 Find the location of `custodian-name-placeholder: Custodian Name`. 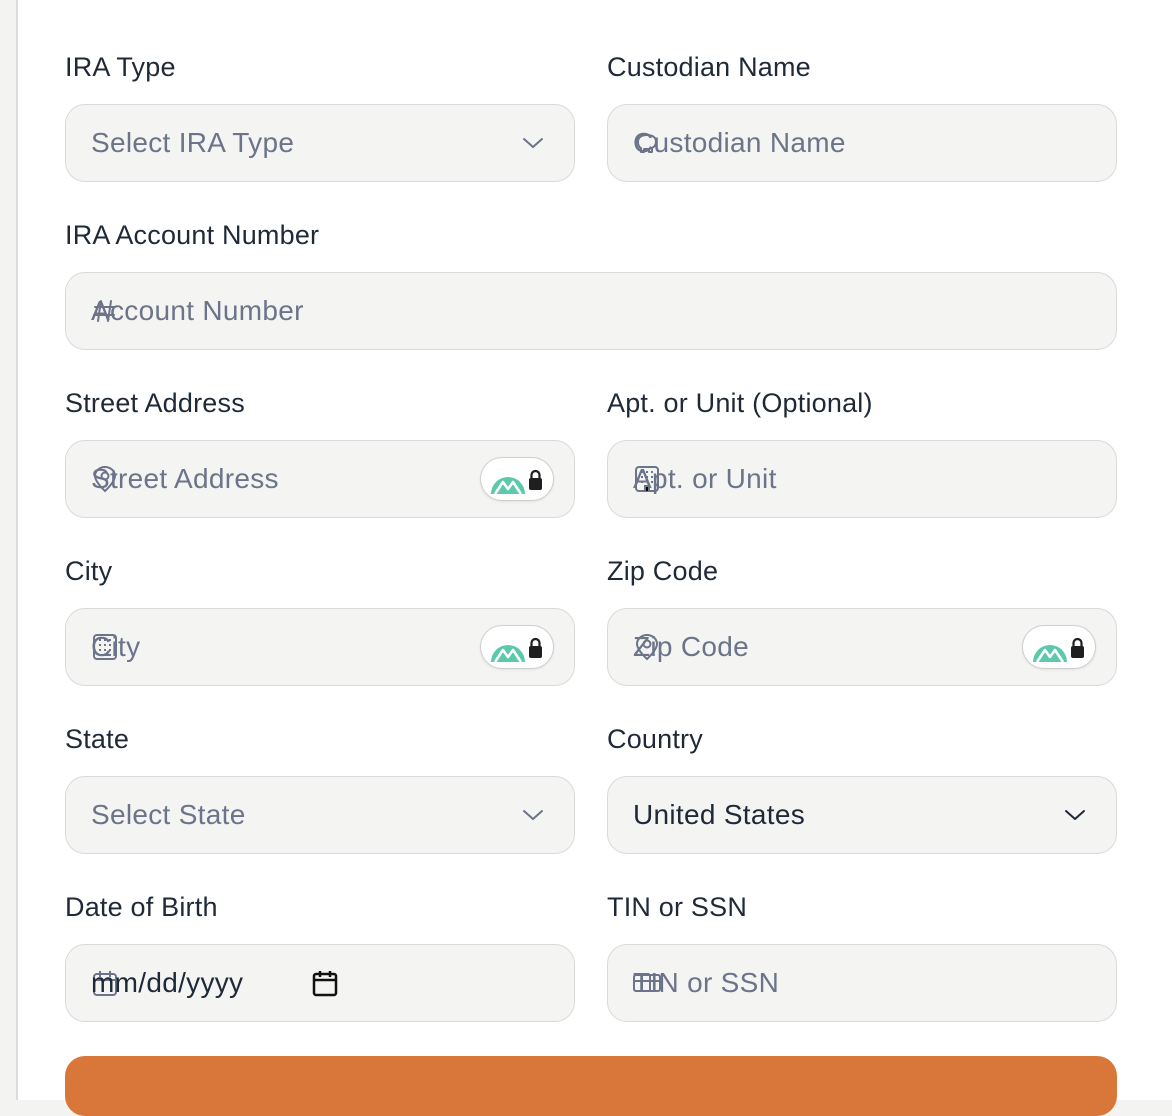

custodian-name-placeholder: Custodian Name is located at coordinates (739, 142).